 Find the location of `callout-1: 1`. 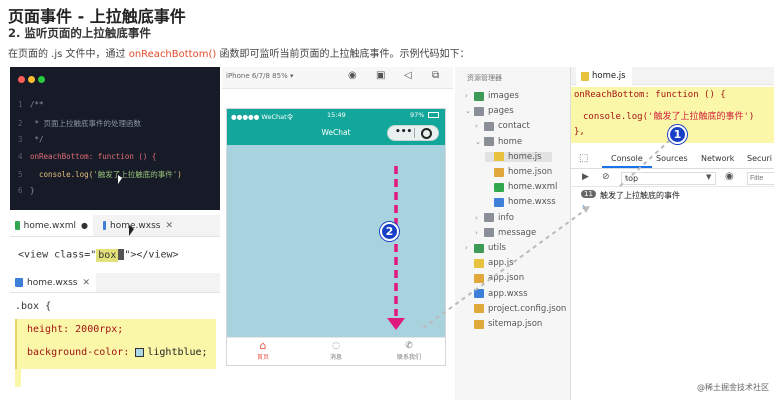

callout-1: 1 is located at coordinates (677, 134).